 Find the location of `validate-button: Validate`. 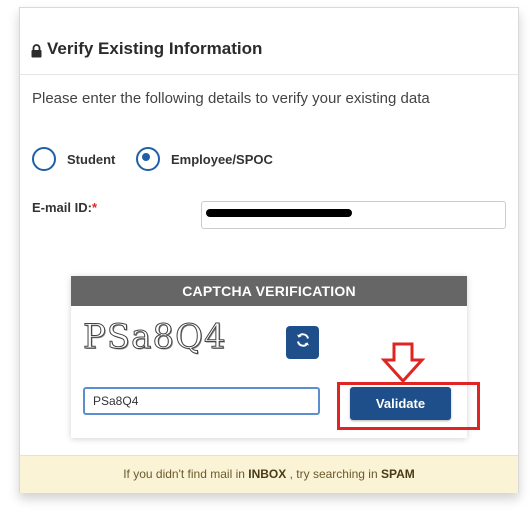

validate-button: Validate is located at coordinates (400, 403).